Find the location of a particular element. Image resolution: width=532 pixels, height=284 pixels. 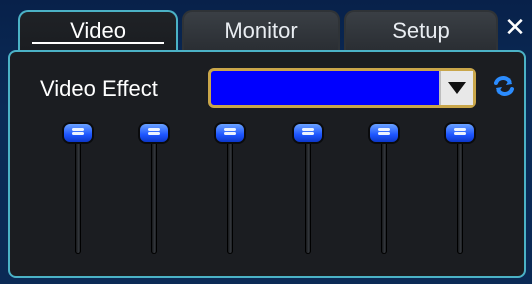

tab-monitor: Monitor is located at coordinates (261, 30).